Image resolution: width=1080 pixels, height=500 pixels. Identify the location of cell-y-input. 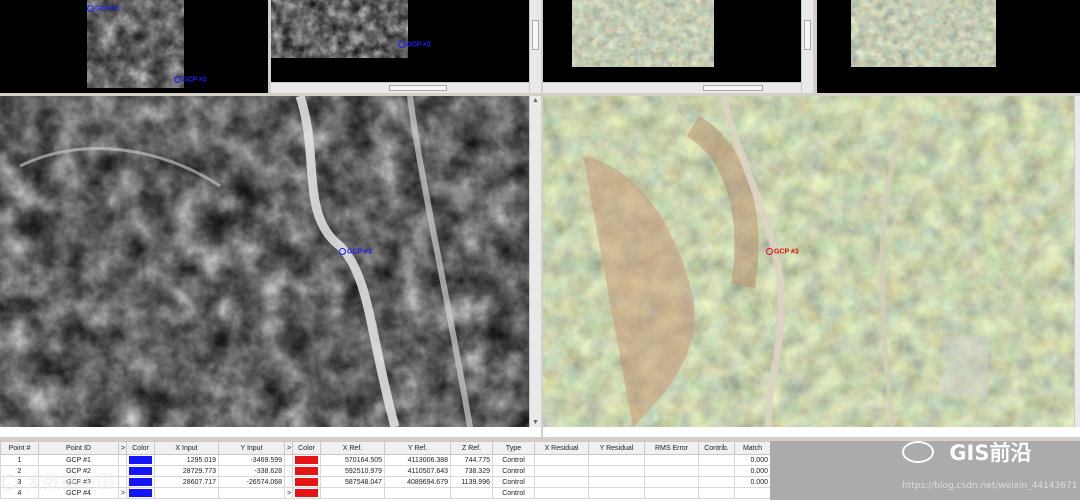
(251, 493).